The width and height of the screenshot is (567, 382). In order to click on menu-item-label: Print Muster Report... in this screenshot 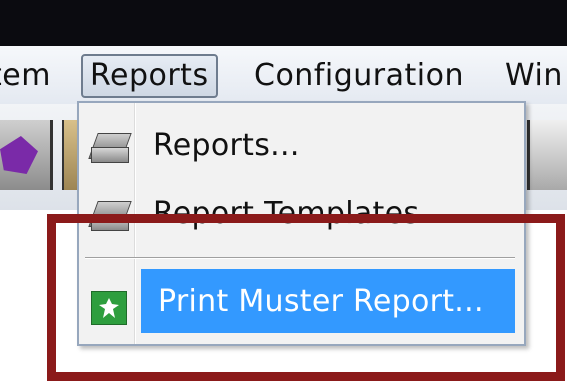, I will do `click(321, 301)`.